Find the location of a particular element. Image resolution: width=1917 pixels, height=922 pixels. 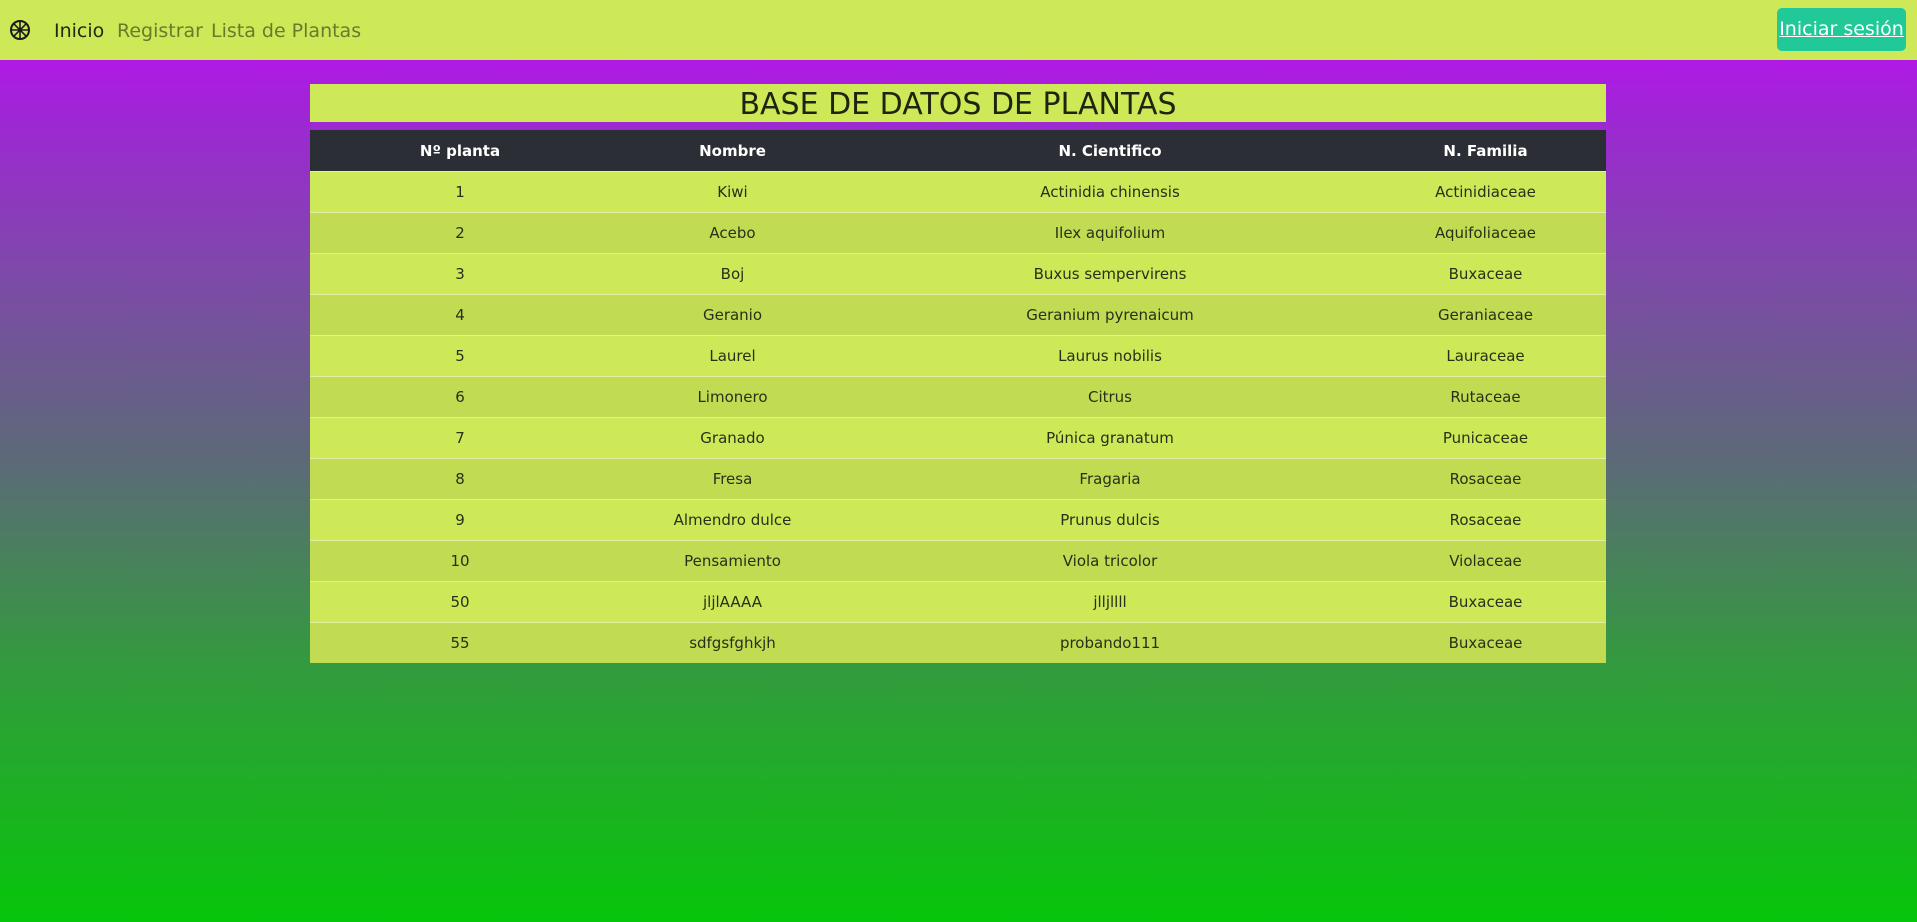

table-row: 3 Boj Buxus sempervirens Buxaceae is located at coordinates (958, 274).